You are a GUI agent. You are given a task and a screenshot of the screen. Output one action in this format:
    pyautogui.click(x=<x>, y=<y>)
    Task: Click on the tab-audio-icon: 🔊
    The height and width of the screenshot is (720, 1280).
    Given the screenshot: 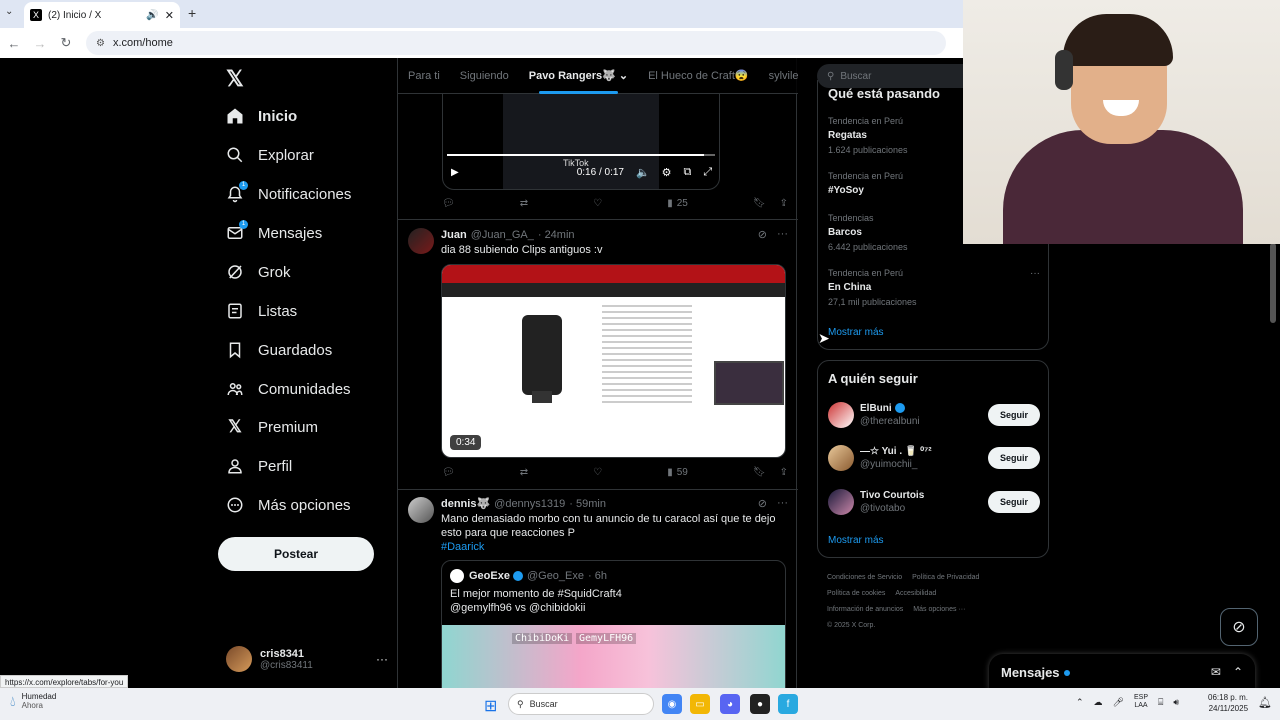 What is the action you would take?
    pyautogui.click(x=152, y=15)
    